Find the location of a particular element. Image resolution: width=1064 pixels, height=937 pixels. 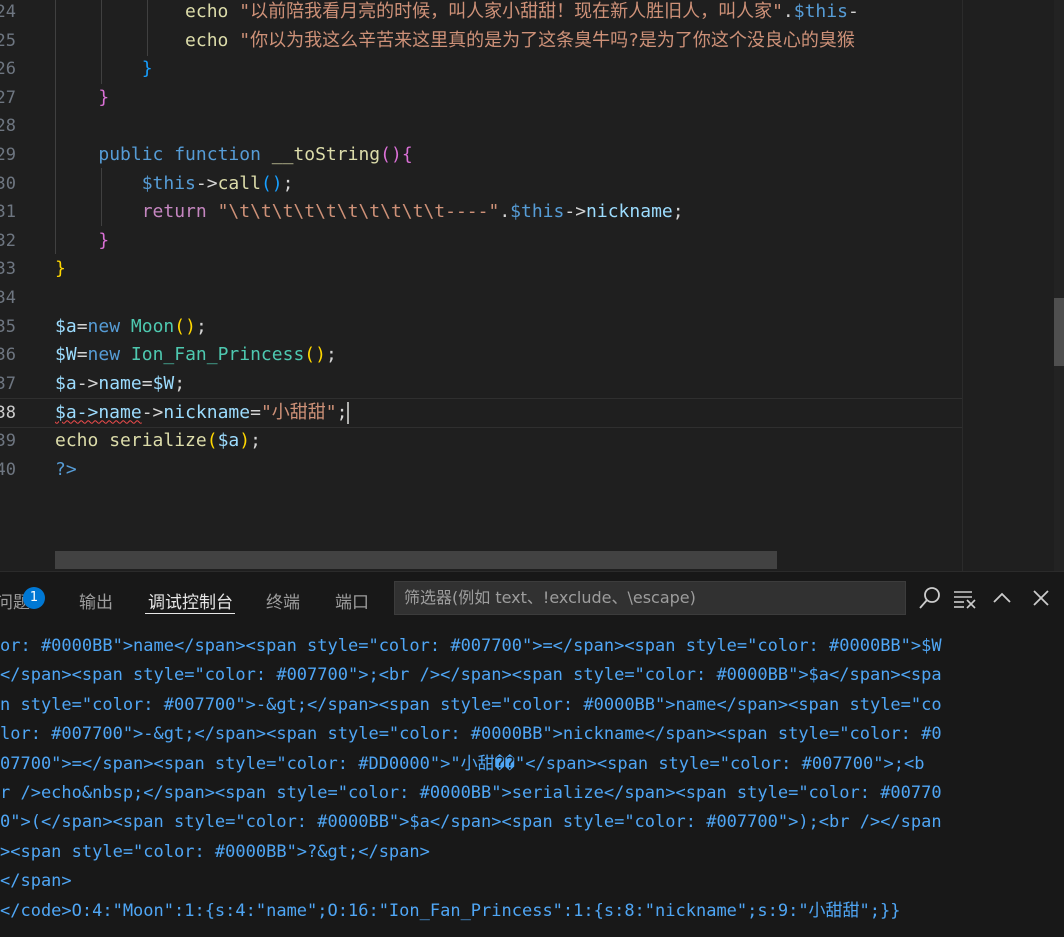

search-icon is located at coordinates (930, 598).